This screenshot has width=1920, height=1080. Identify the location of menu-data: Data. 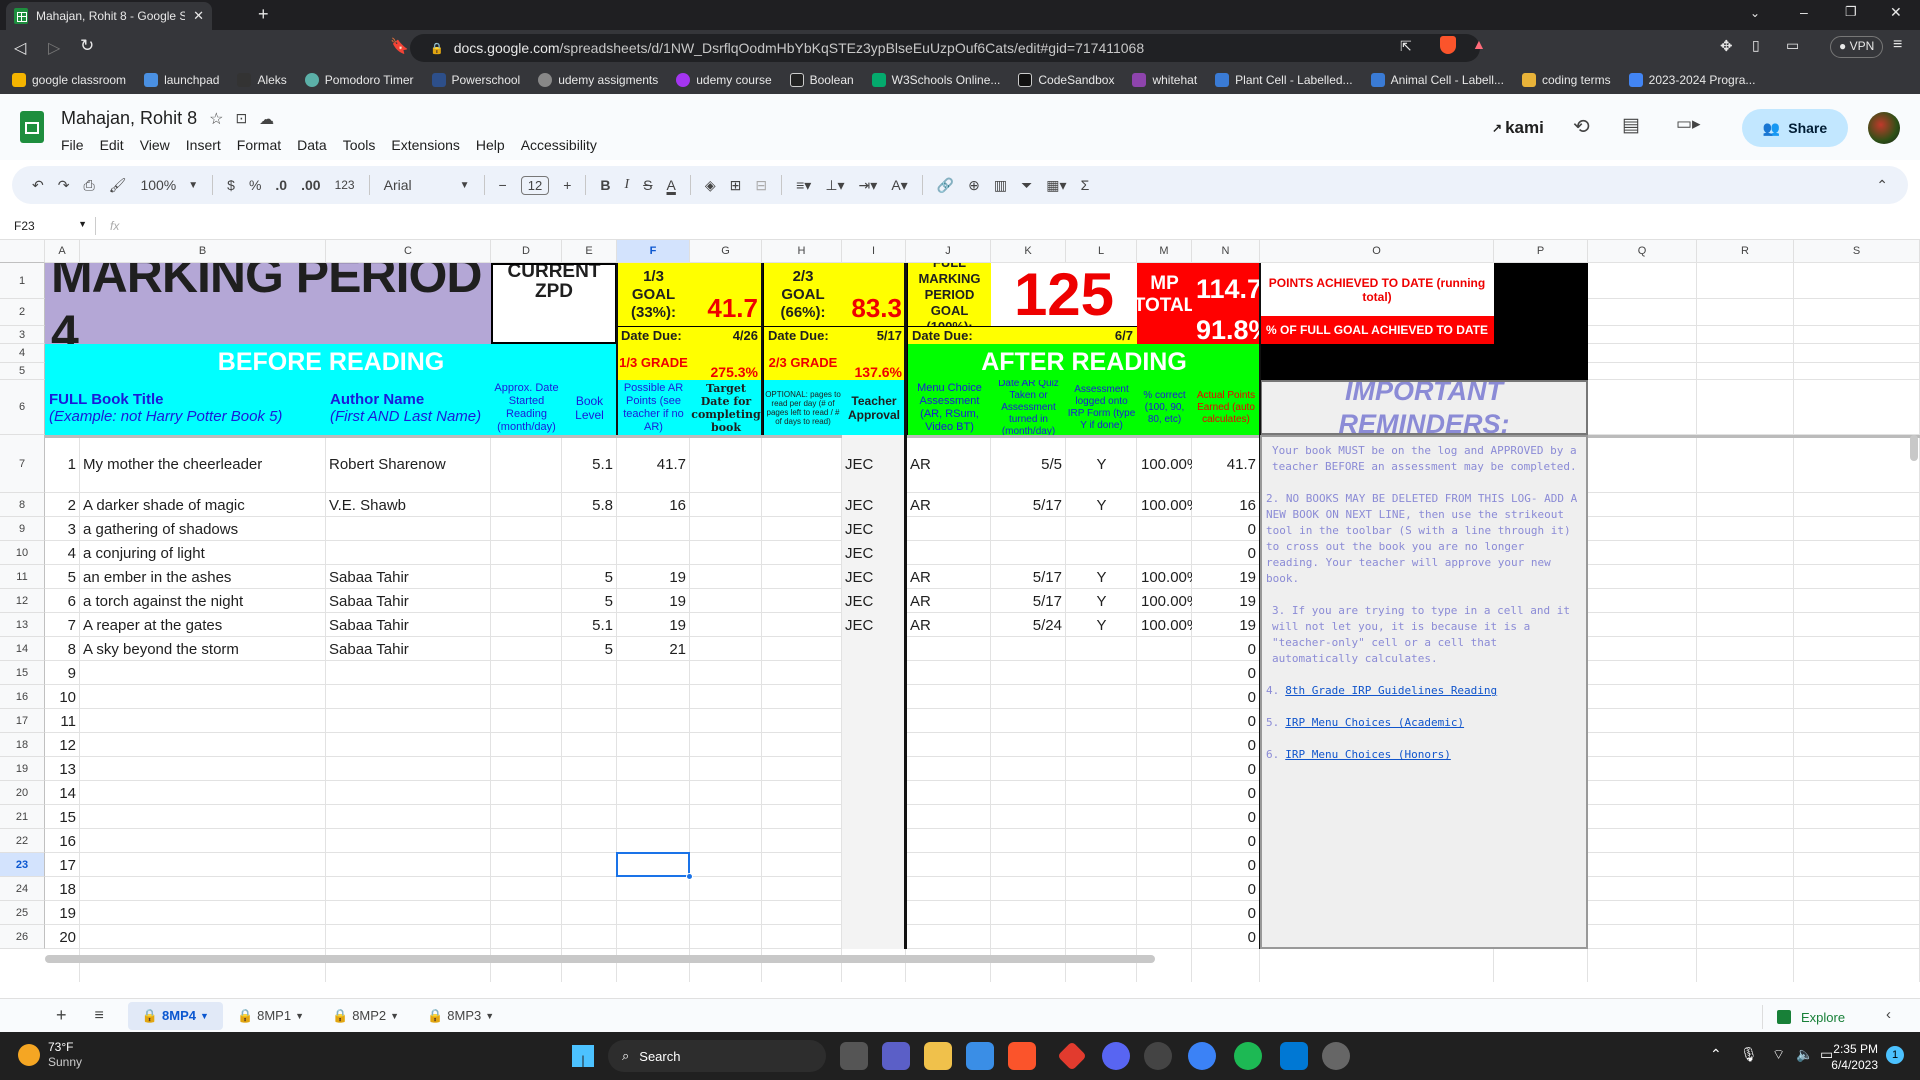
(312, 145).